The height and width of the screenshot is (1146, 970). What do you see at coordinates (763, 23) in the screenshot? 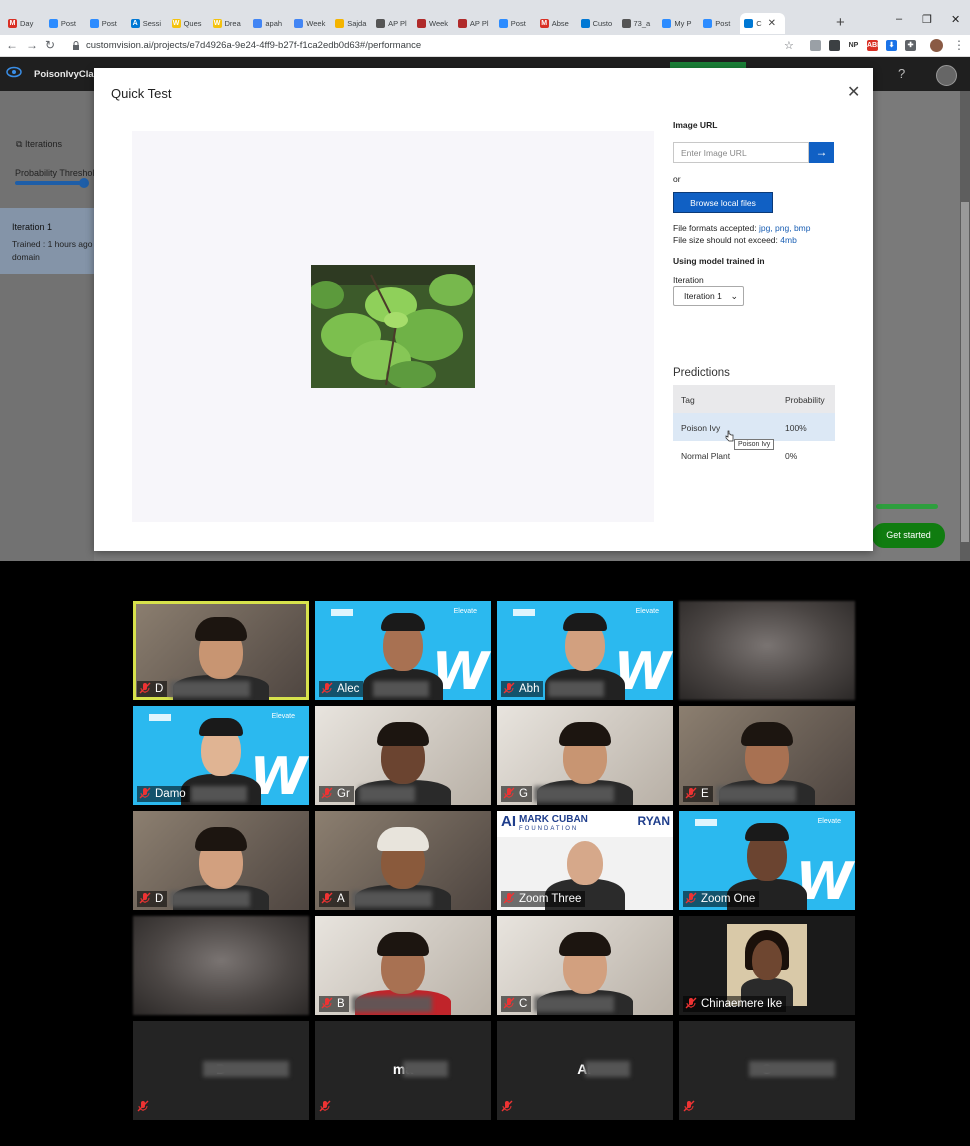
I see `browser-tab: C ✕` at bounding box center [763, 23].